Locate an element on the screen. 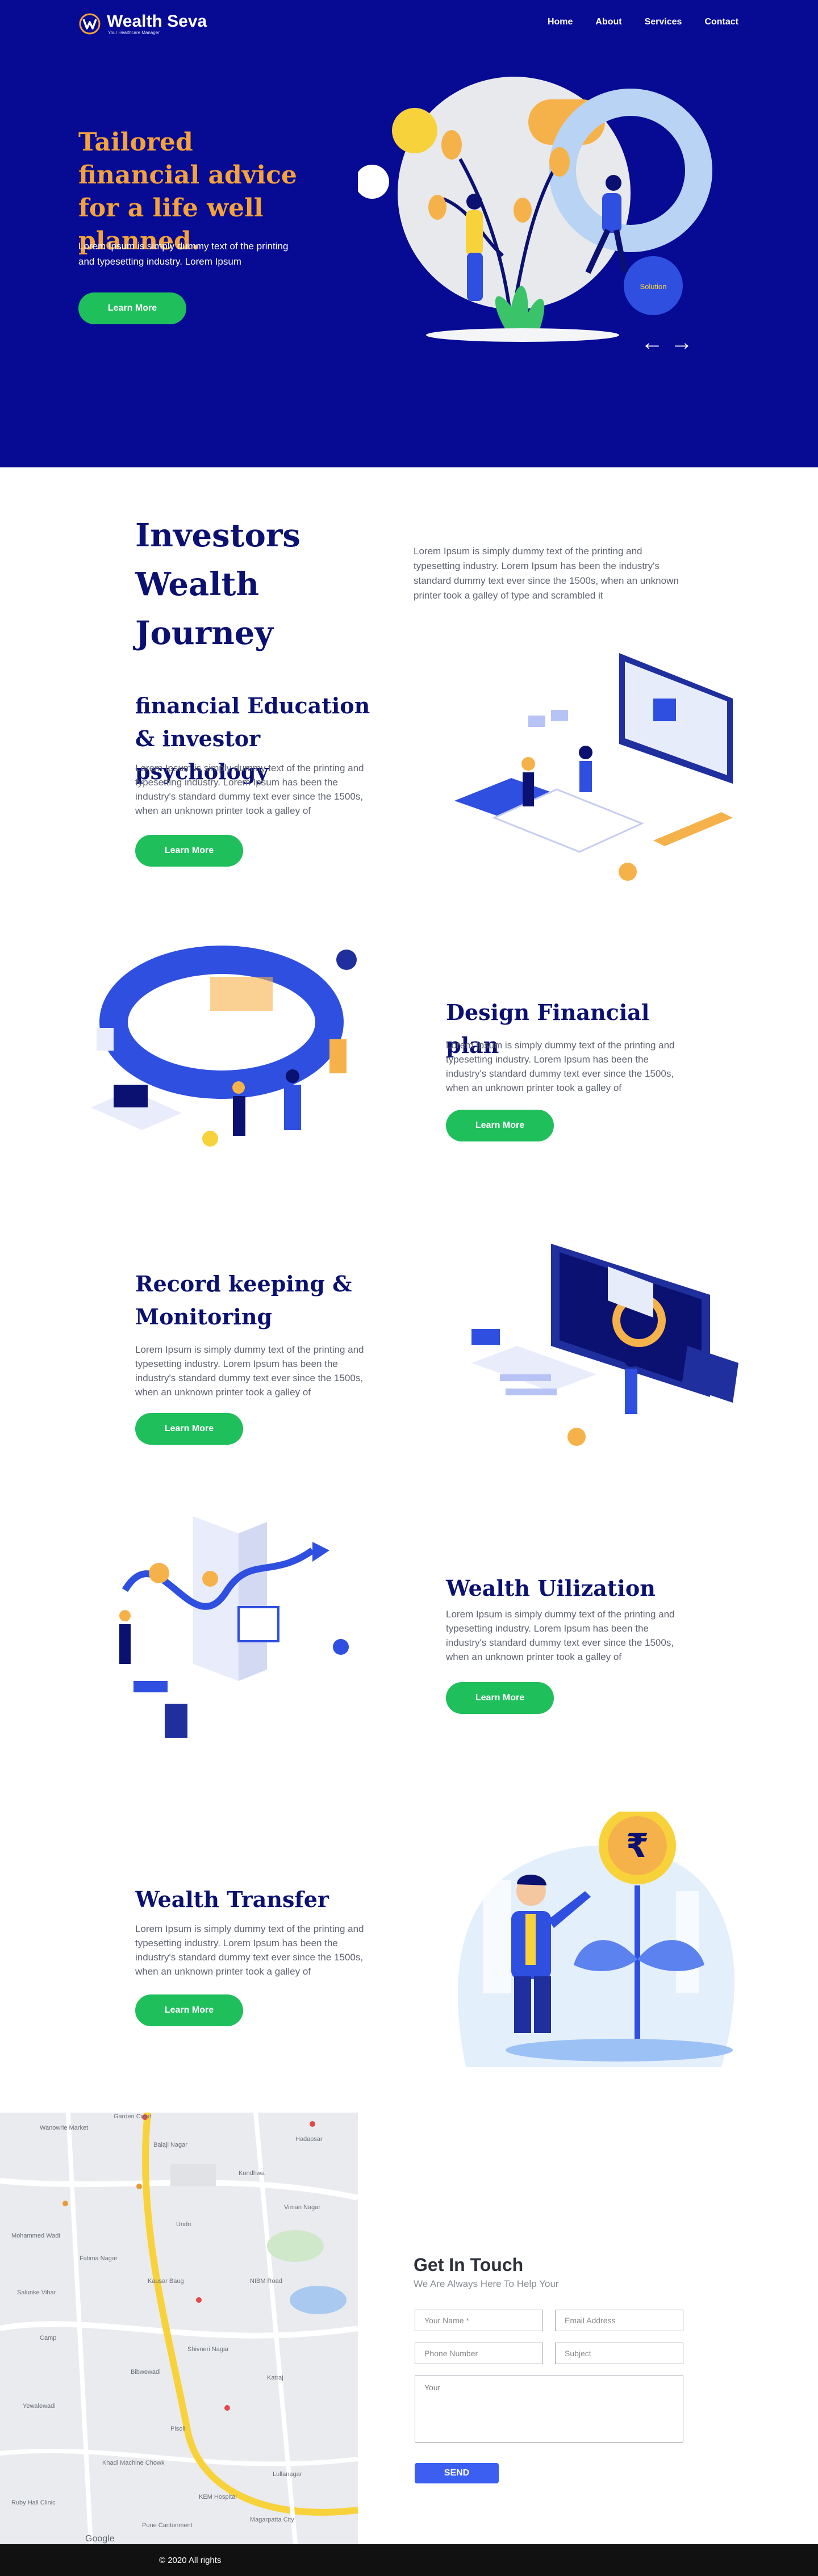  footer-copyright: © 2020 All rights is located at coordinates (190, 2560).